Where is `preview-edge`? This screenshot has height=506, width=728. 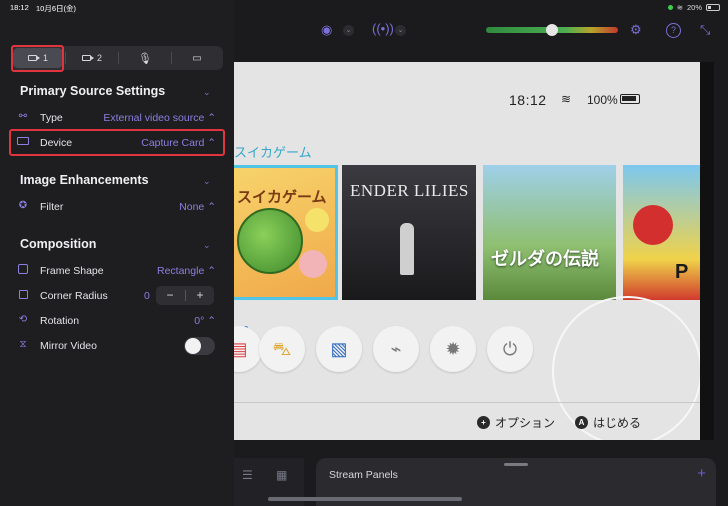 preview-edge is located at coordinates (707, 251).